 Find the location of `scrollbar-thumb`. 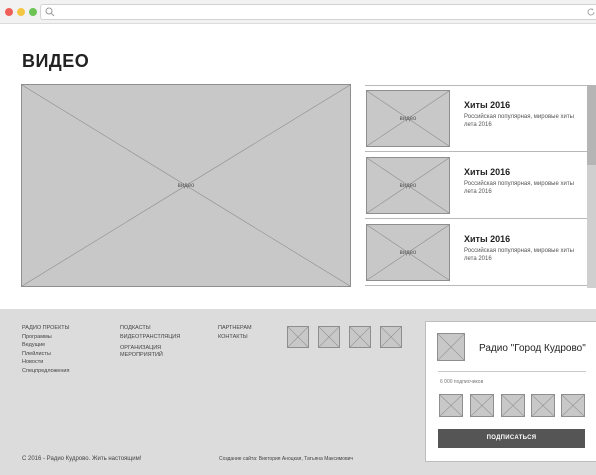

scrollbar-thumb is located at coordinates (591, 125).